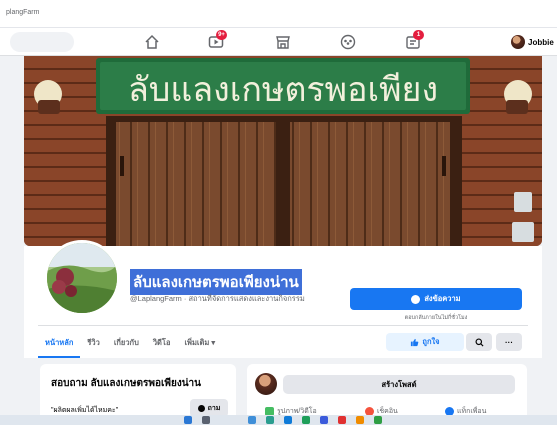 The width and height of the screenshot is (557, 425). I want to click on like-label: ถูกใจ, so click(431, 341).